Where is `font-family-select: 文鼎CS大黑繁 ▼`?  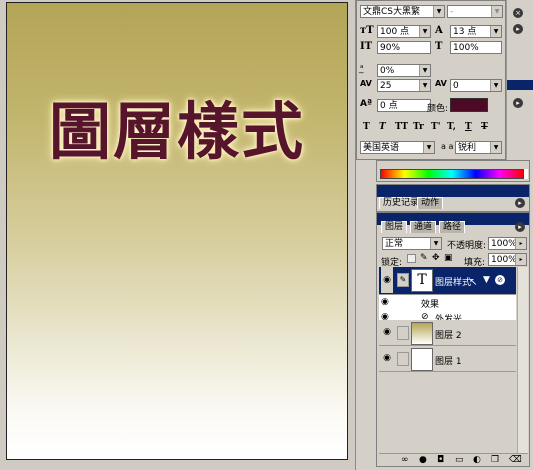 font-family-select: 文鼎CS大黑繁 ▼ is located at coordinates (402, 11).